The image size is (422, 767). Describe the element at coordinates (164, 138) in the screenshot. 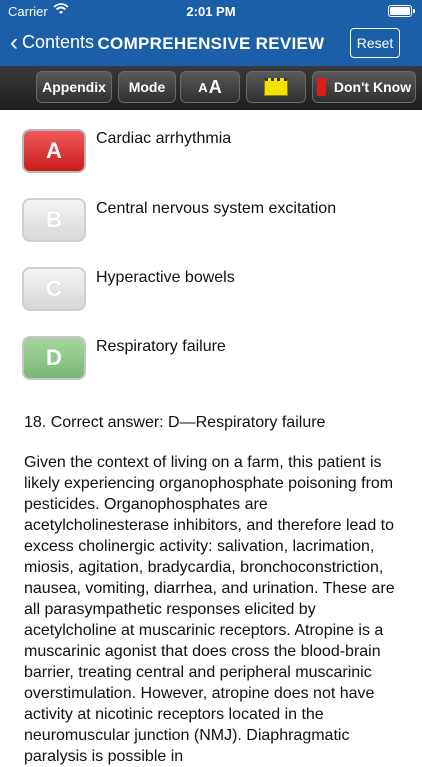

I see `option-a-text: Cardiac arrhythmia` at that location.